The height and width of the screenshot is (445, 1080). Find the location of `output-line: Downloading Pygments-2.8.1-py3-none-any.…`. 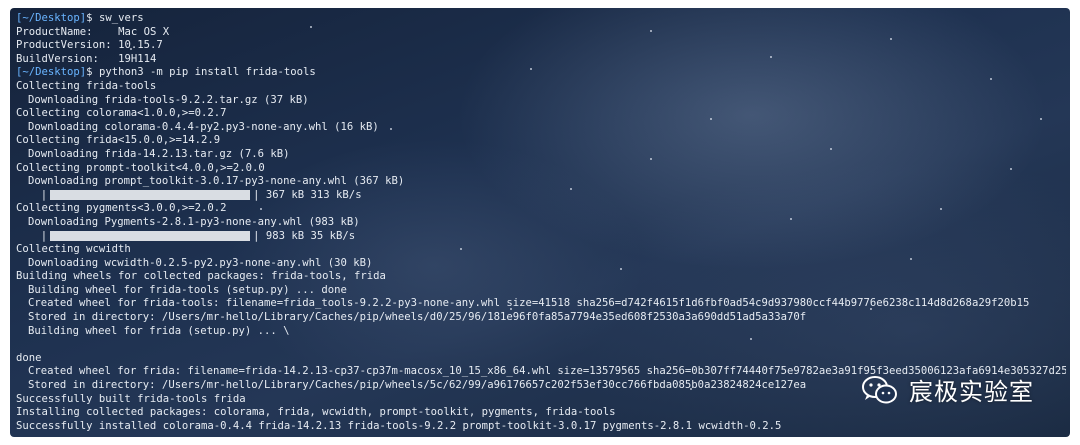

output-line: Downloading Pygments-2.8.1-py3-none-any.… is located at coordinates (194, 221).